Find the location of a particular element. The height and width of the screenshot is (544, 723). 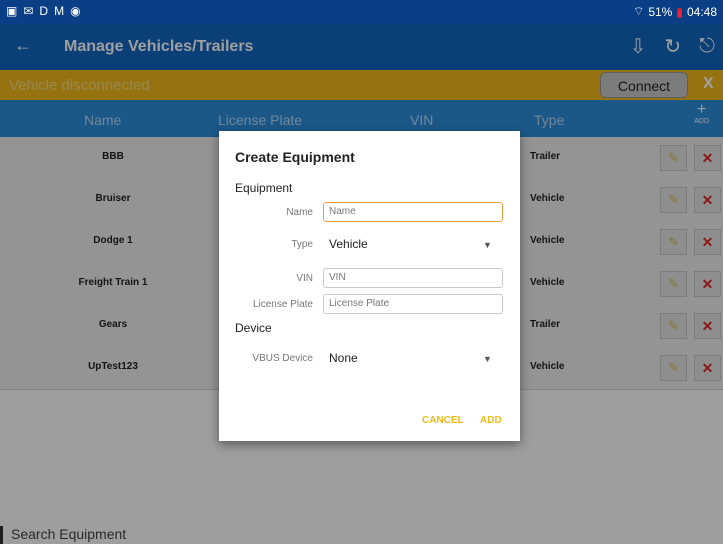

vin-input: VIN is located at coordinates (413, 278).